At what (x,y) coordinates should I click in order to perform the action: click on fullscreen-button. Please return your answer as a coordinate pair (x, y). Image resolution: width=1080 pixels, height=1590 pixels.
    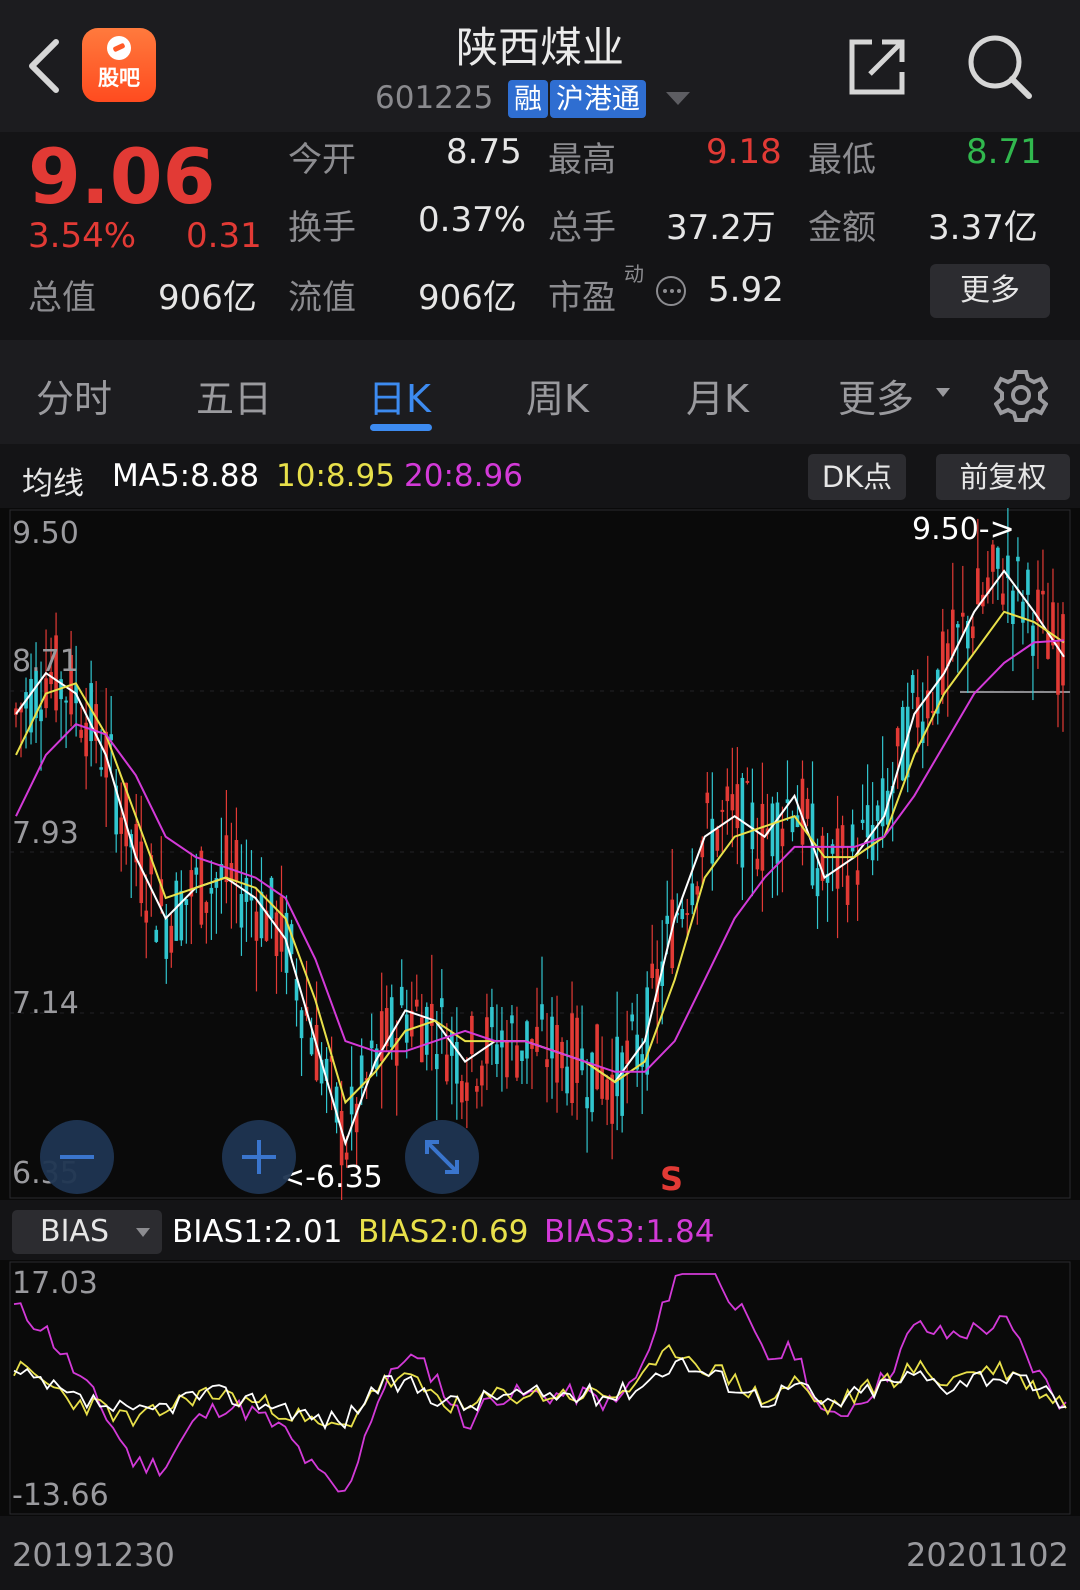
    Looking at the image, I should click on (442, 1157).